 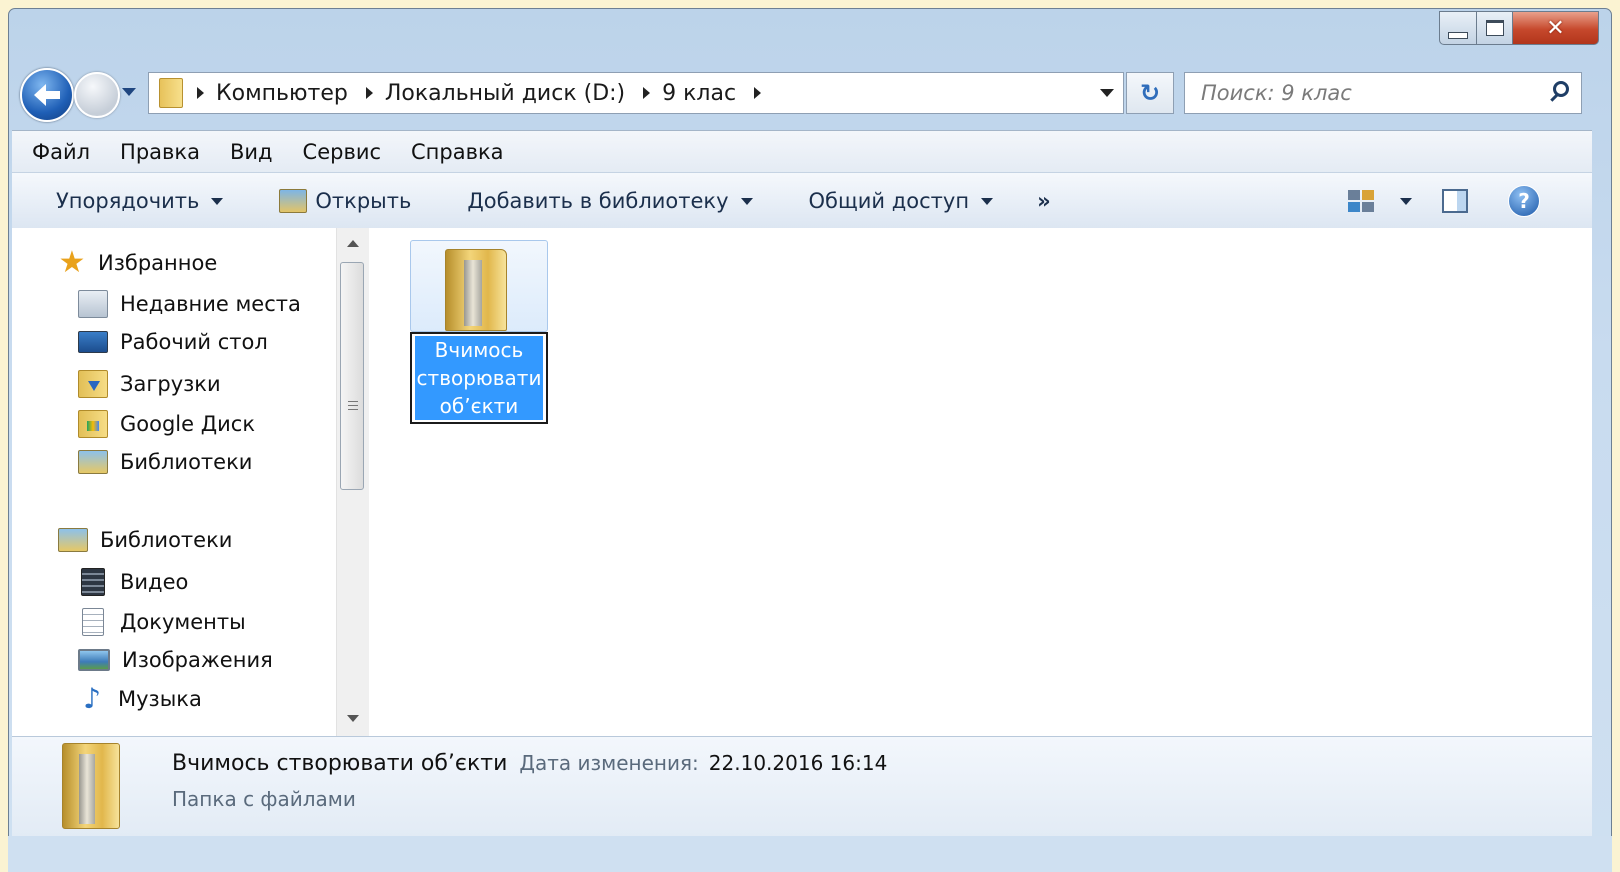 I want to click on navigation-row: Компьютер Локальный диск (D:) 9 клас ↻, so click(x=802, y=94).